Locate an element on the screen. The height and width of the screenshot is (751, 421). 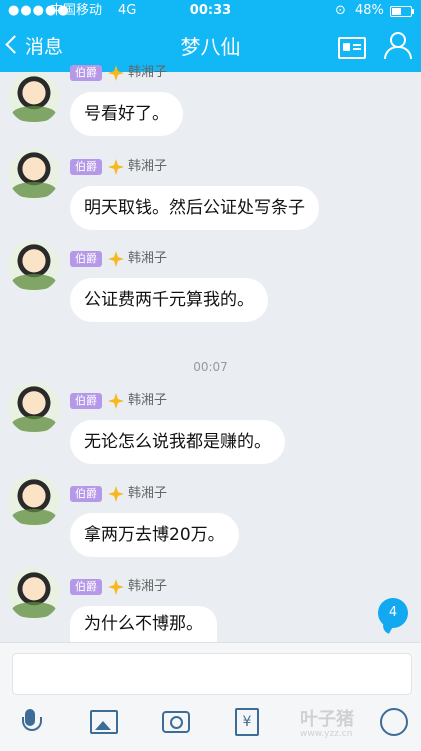
camera-icon is located at coordinates (176, 722).